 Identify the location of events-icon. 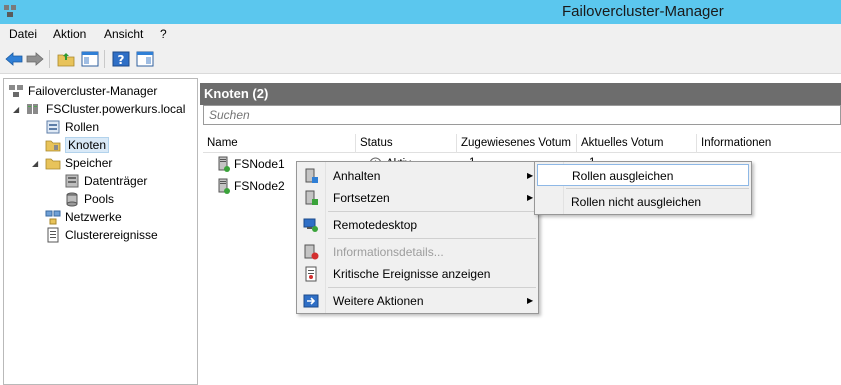
(53, 235).